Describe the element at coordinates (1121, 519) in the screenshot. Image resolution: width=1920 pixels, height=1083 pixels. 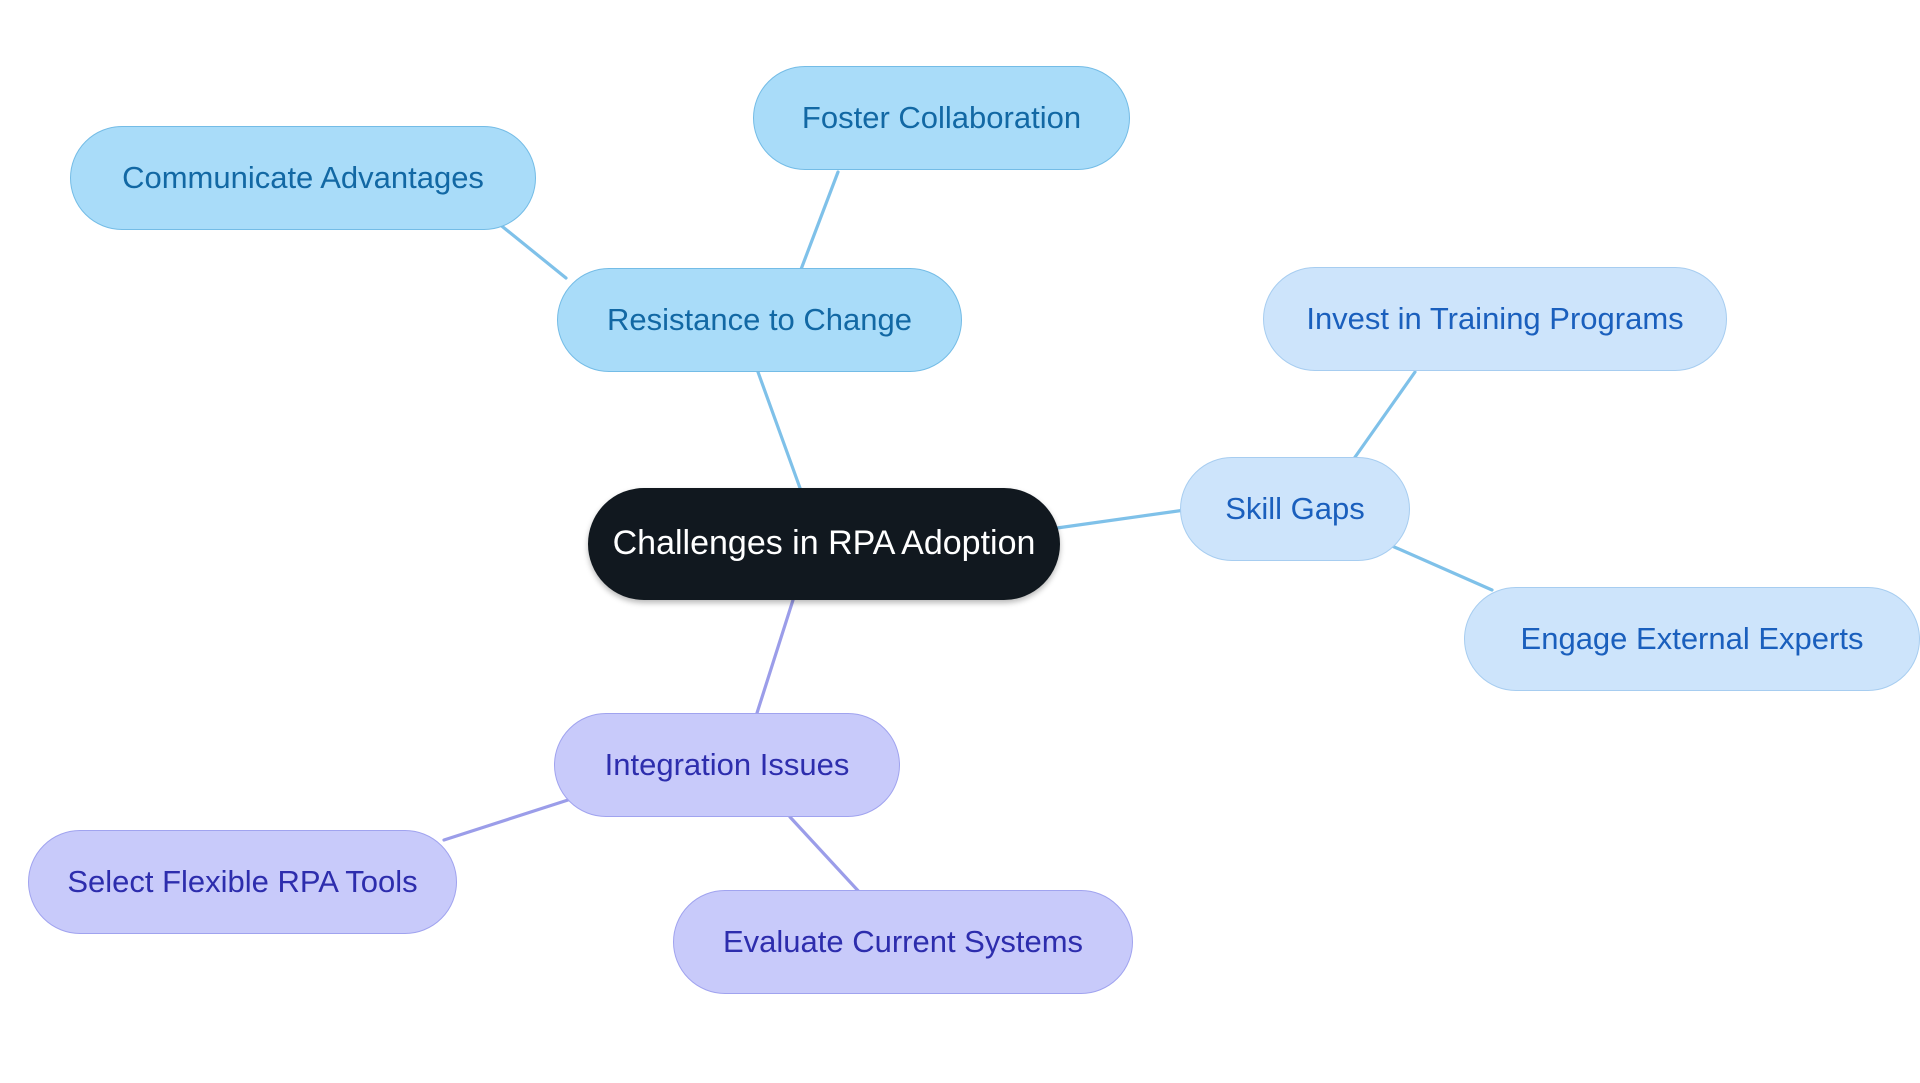
I see `edge-root-to-skill-gaps` at that location.